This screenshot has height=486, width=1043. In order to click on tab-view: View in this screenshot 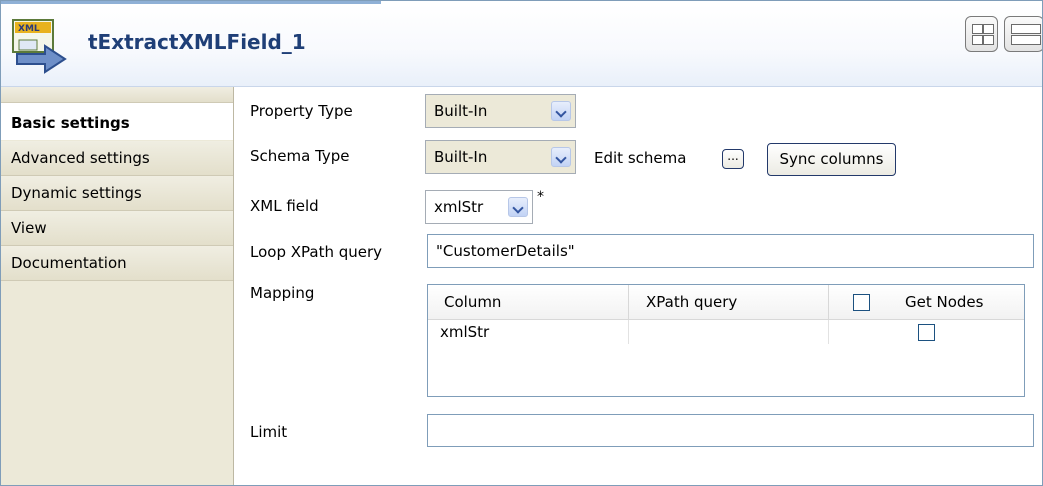, I will do `click(117, 228)`.